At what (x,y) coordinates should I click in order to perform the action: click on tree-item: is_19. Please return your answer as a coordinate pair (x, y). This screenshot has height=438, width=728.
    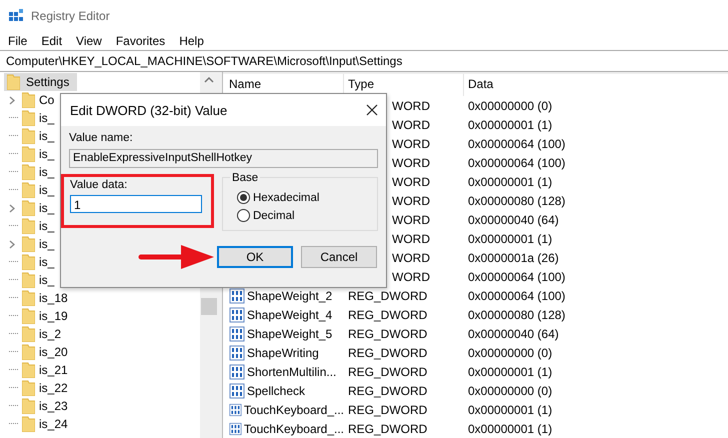
    Looking at the image, I should click on (53, 316).